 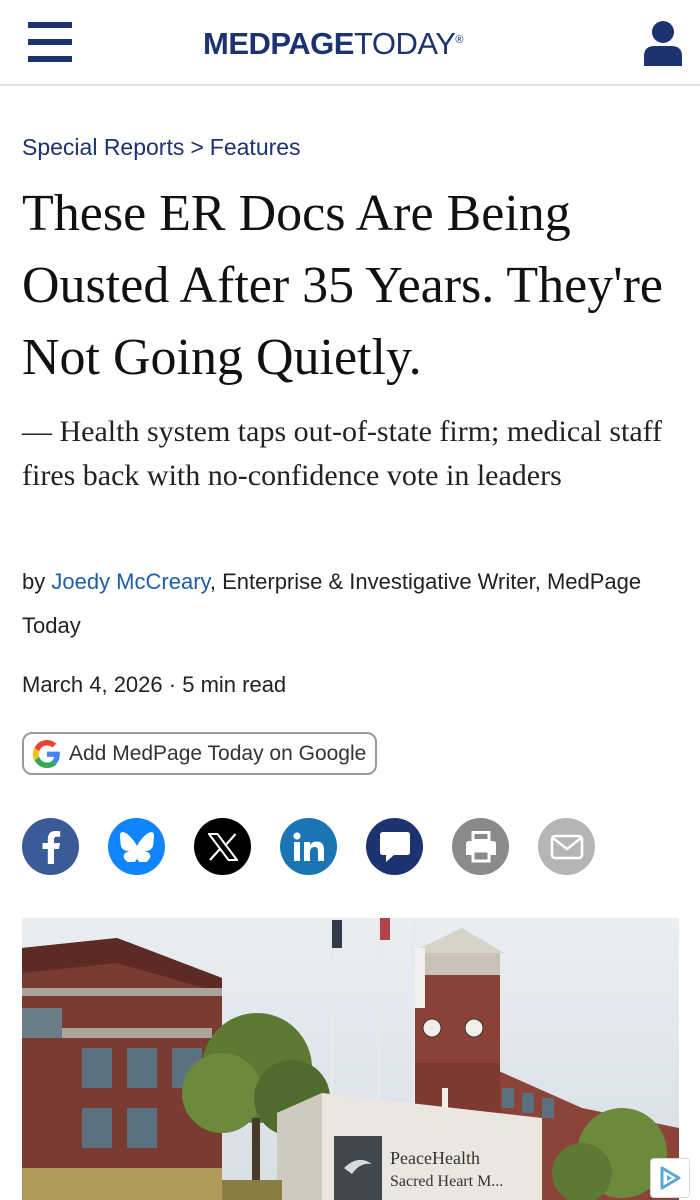 I want to click on comment-bubble-icon, so click(x=394, y=846).